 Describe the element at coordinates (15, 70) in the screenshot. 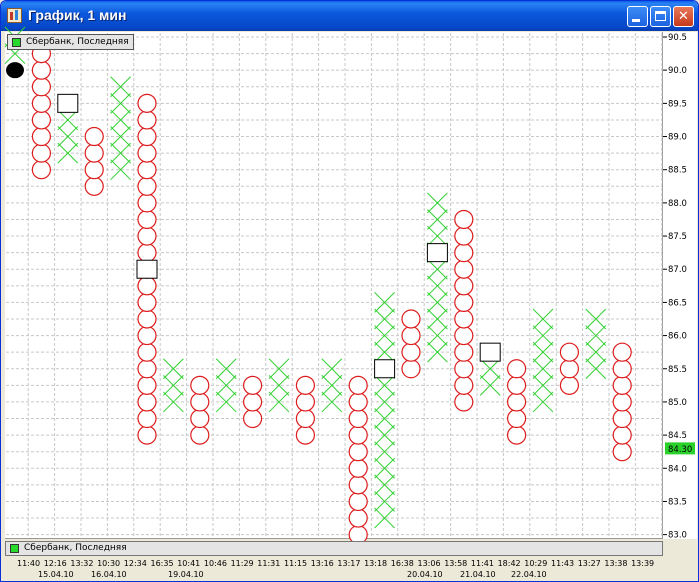

I see `filled-circle-marker` at that location.